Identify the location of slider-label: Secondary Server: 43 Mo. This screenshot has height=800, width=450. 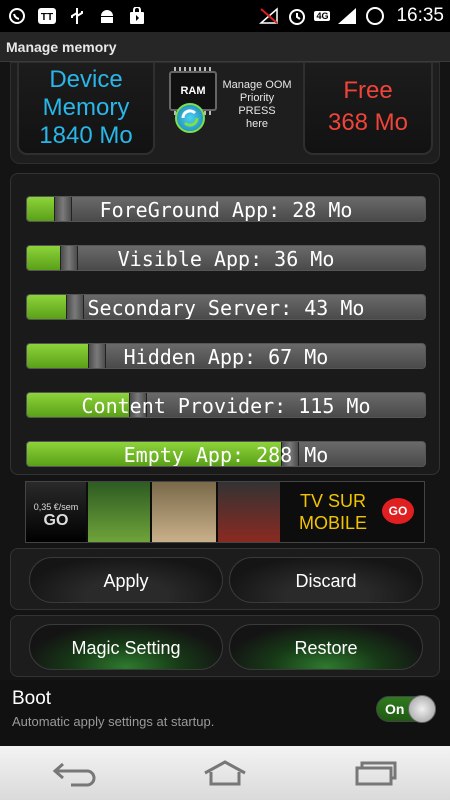
(226, 308).